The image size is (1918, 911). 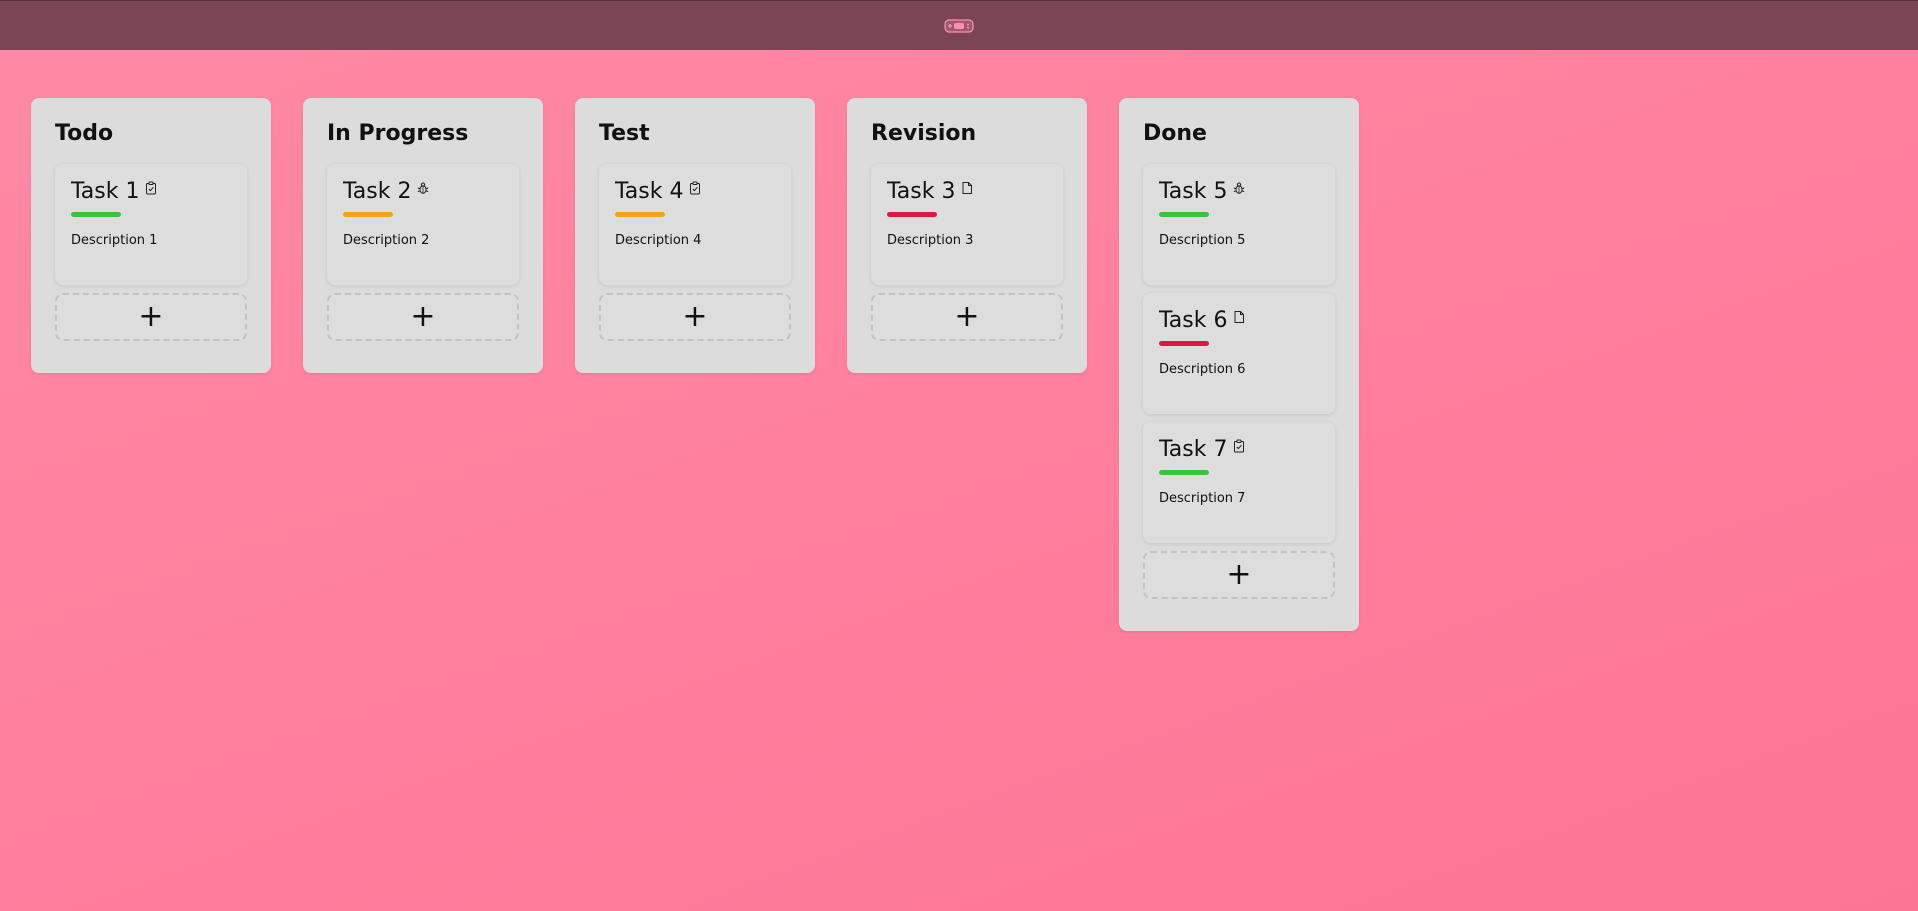 What do you see at coordinates (1239, 224) in the screenshot?
I see `task-card: Task 5 Description 5` at bounding box center [1239, 224].